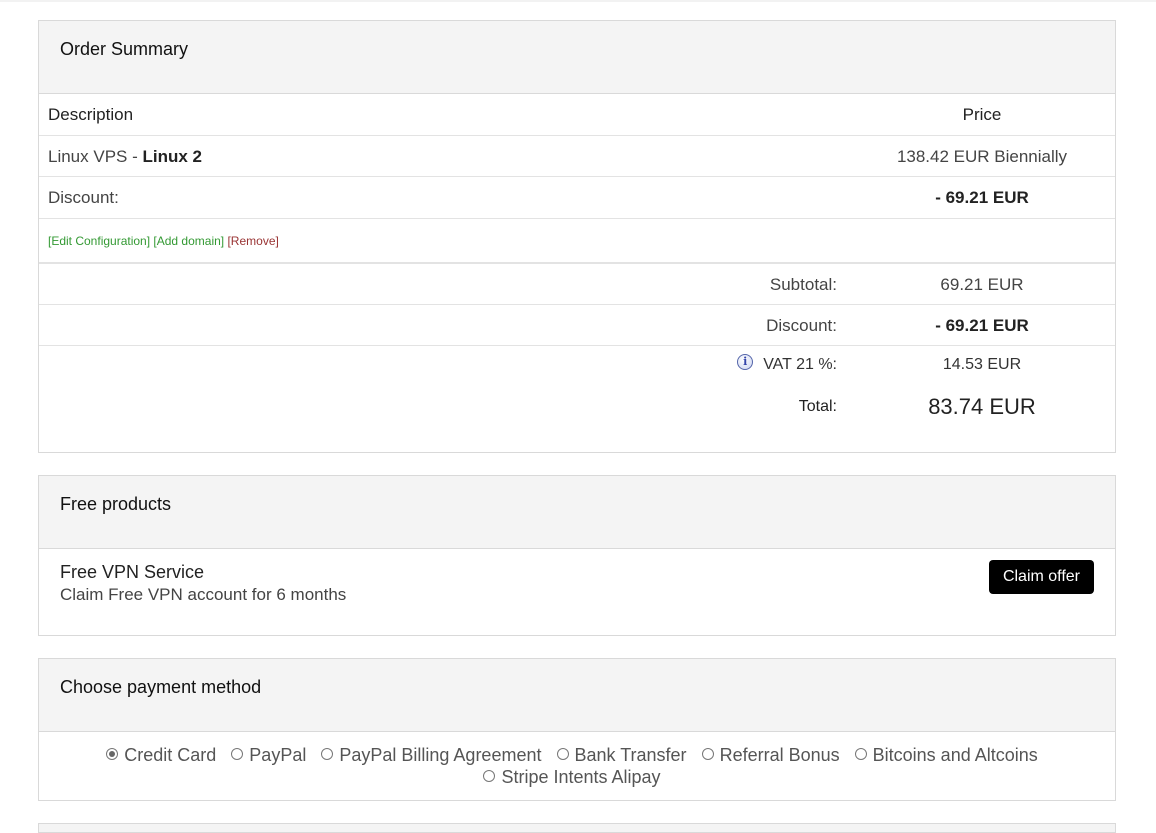  What do you see at coordinates (91, 114) in the screenshot?
I see `description-header: Description` at bounding box center [91, 114].